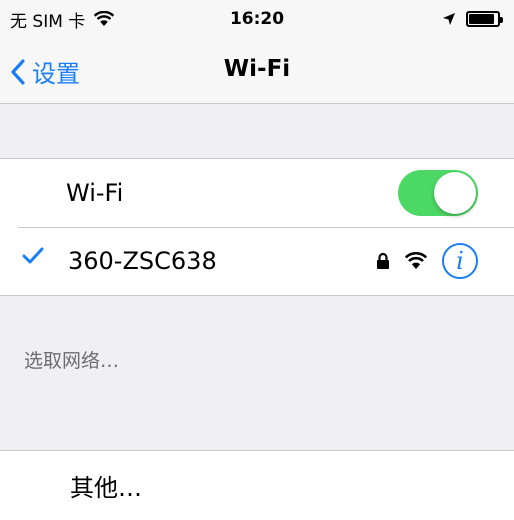  Describe the element at coordinates (449, 19) in the screenshot. I see `location-arrow-icon` at that location.